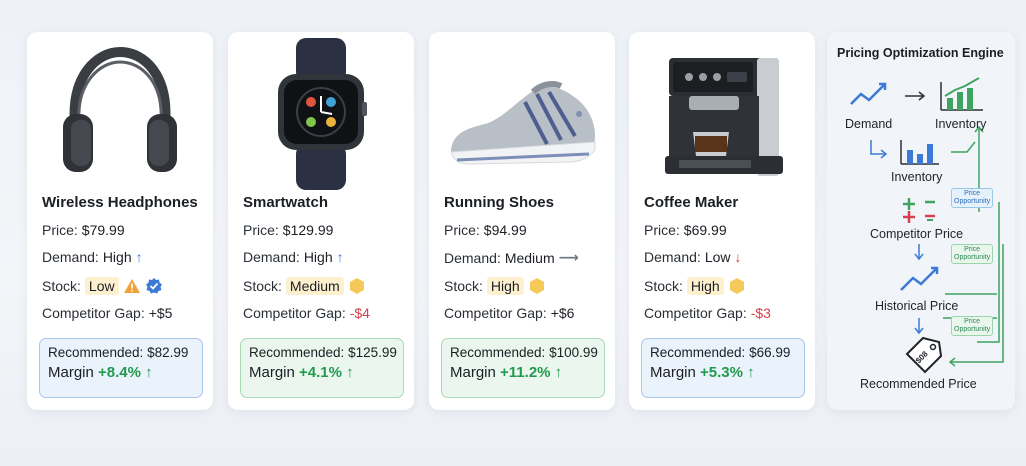  I want to click on price-row: Price: $79.99, so click(83, 230).